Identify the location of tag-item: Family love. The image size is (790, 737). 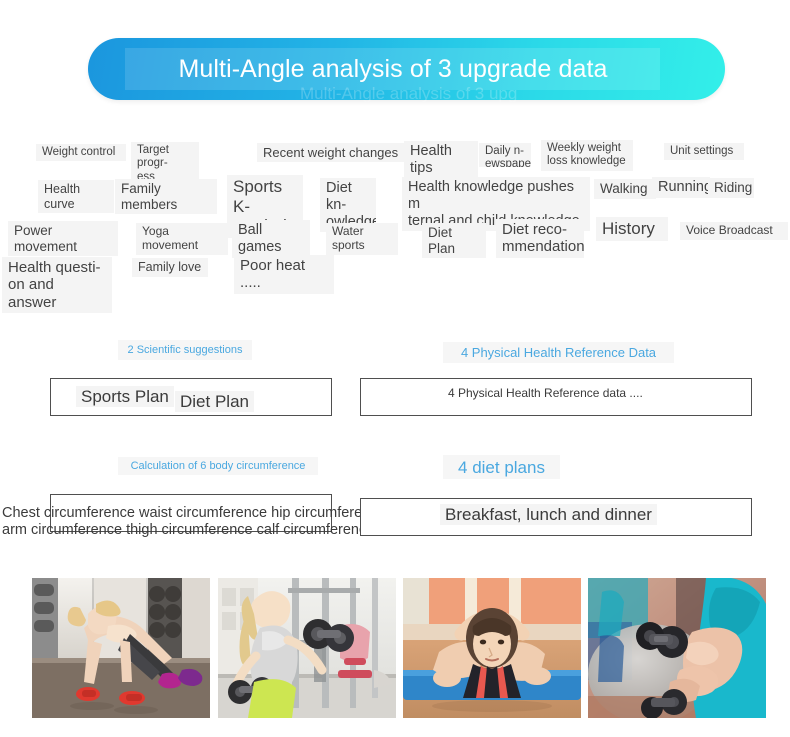
(170, 267).